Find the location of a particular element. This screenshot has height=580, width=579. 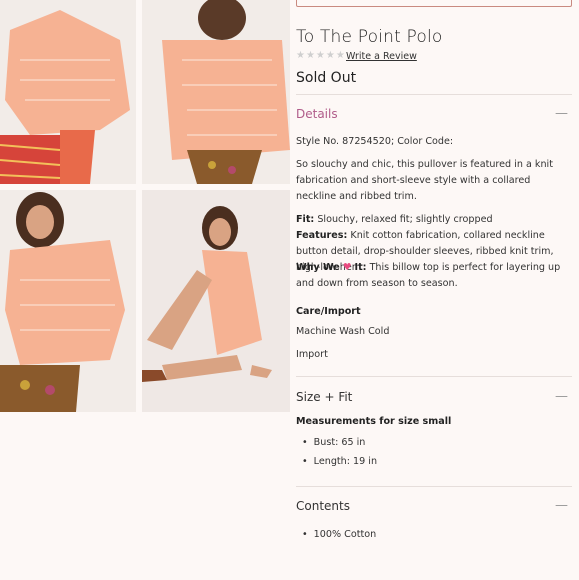

features-label: Features: is located at coordinates (322, 235).